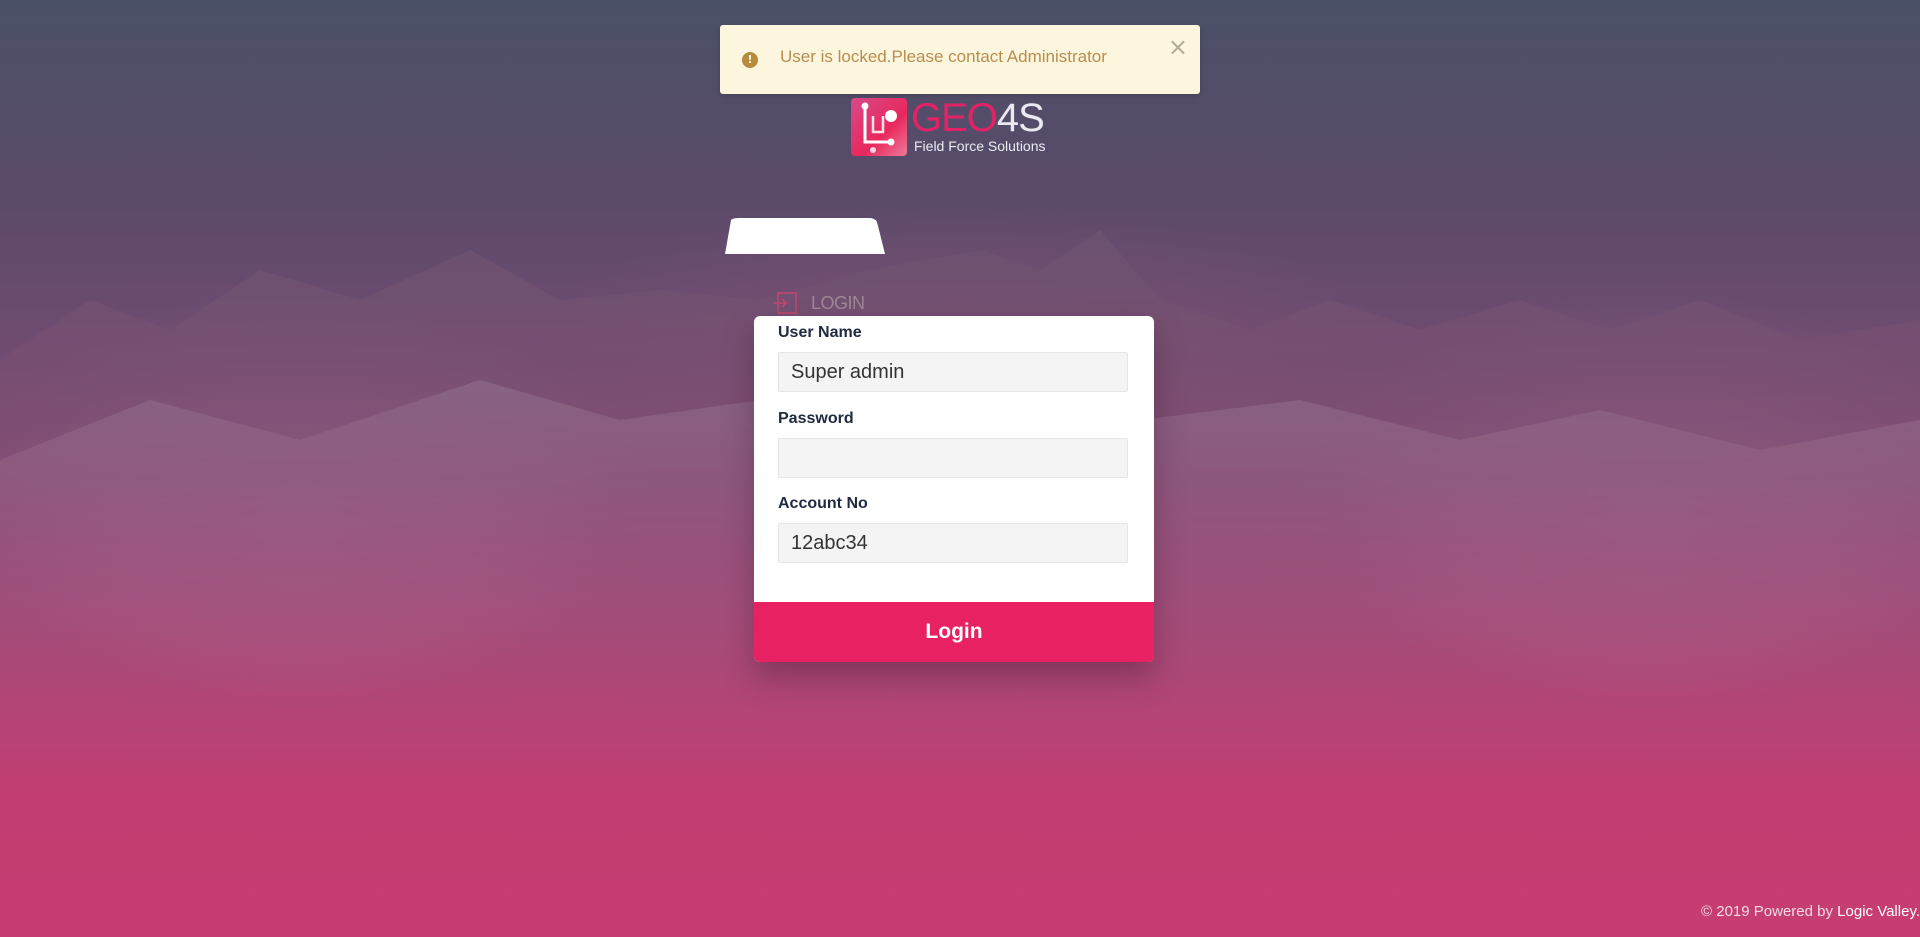 The width and height of the screenshot is (1920, 937). Describe the element at coordinates (879, 127) in the screenshot. I see `circuit-logo-icon` at that location.